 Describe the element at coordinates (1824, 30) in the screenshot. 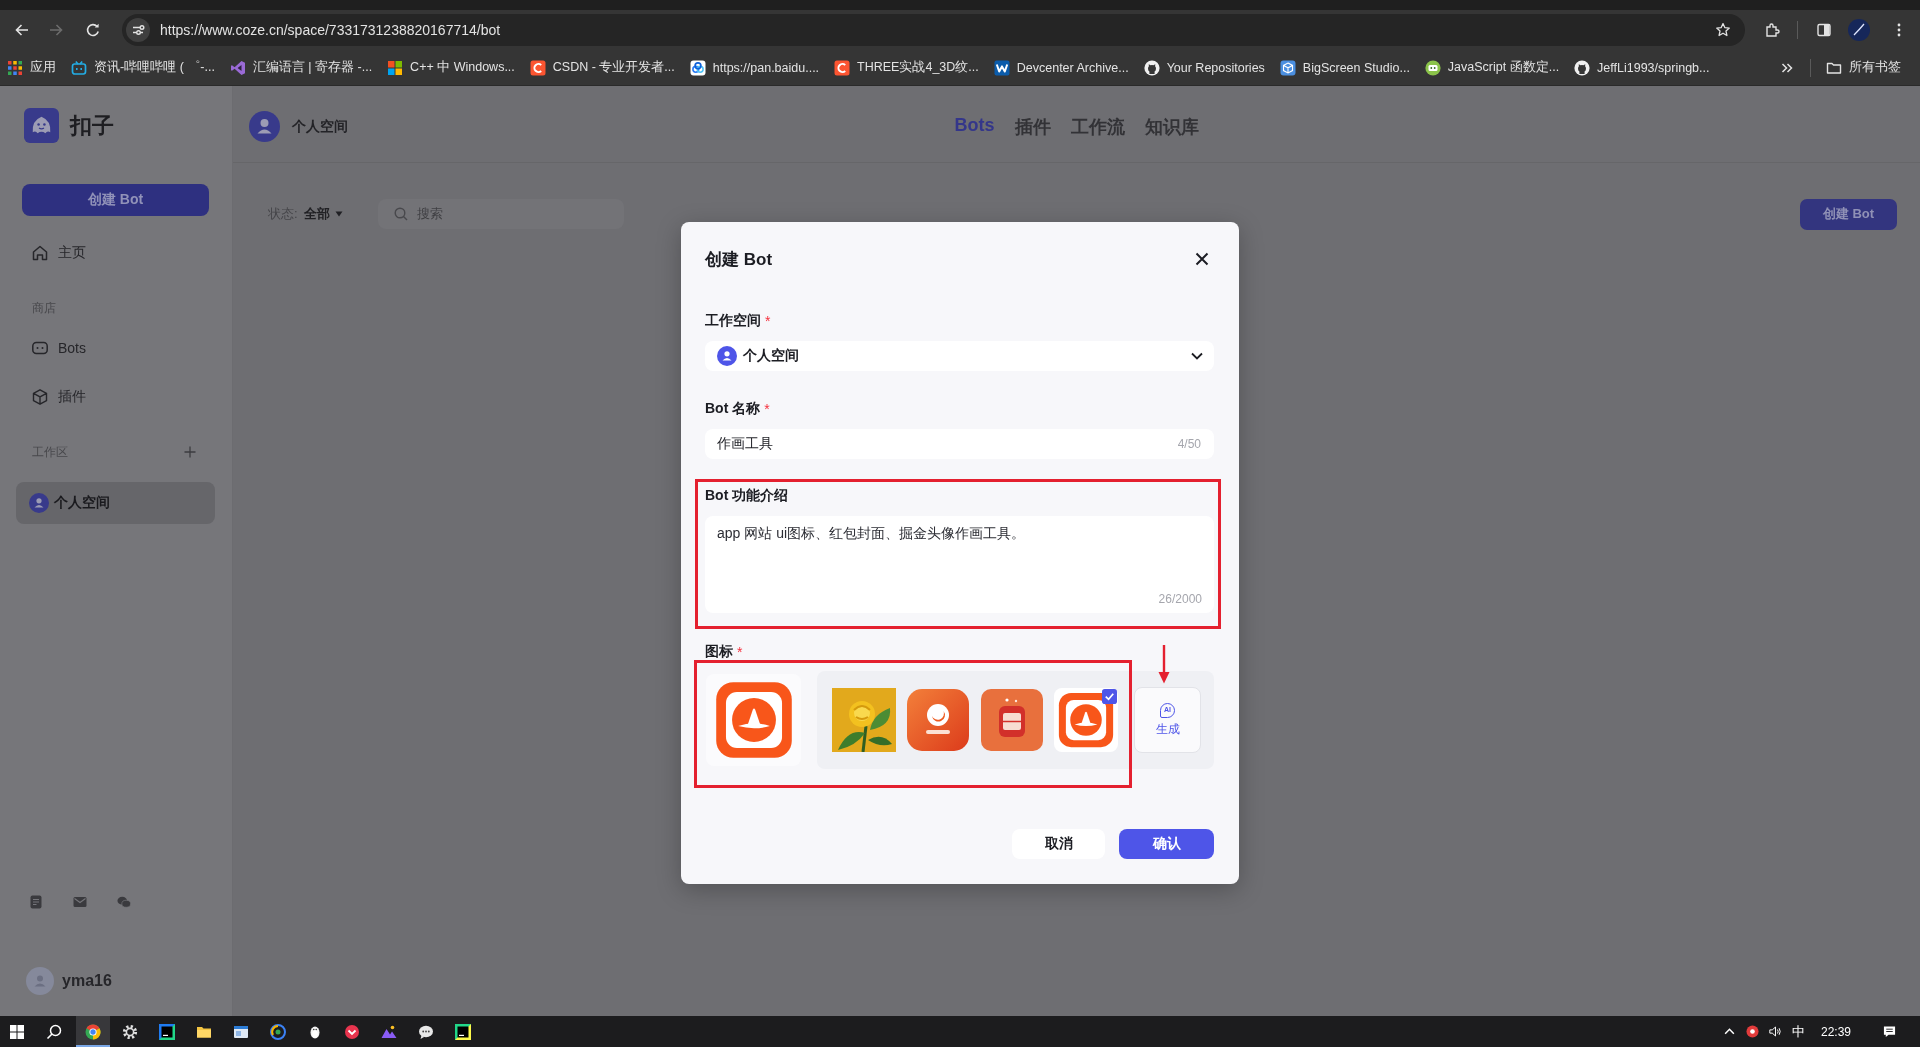

I see `side-panel-icon` at that location.